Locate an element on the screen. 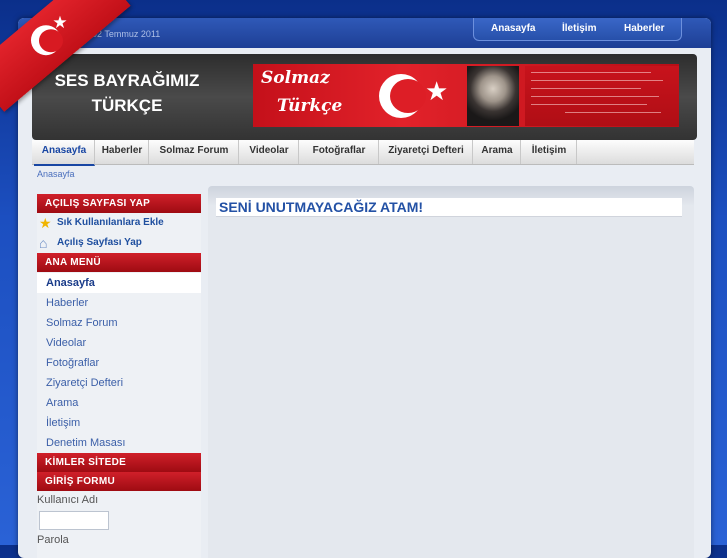 This screenshot has height=558, width=727. top-nav: Anasayfa İletişim Haberler is located at coordinates (577, 29).